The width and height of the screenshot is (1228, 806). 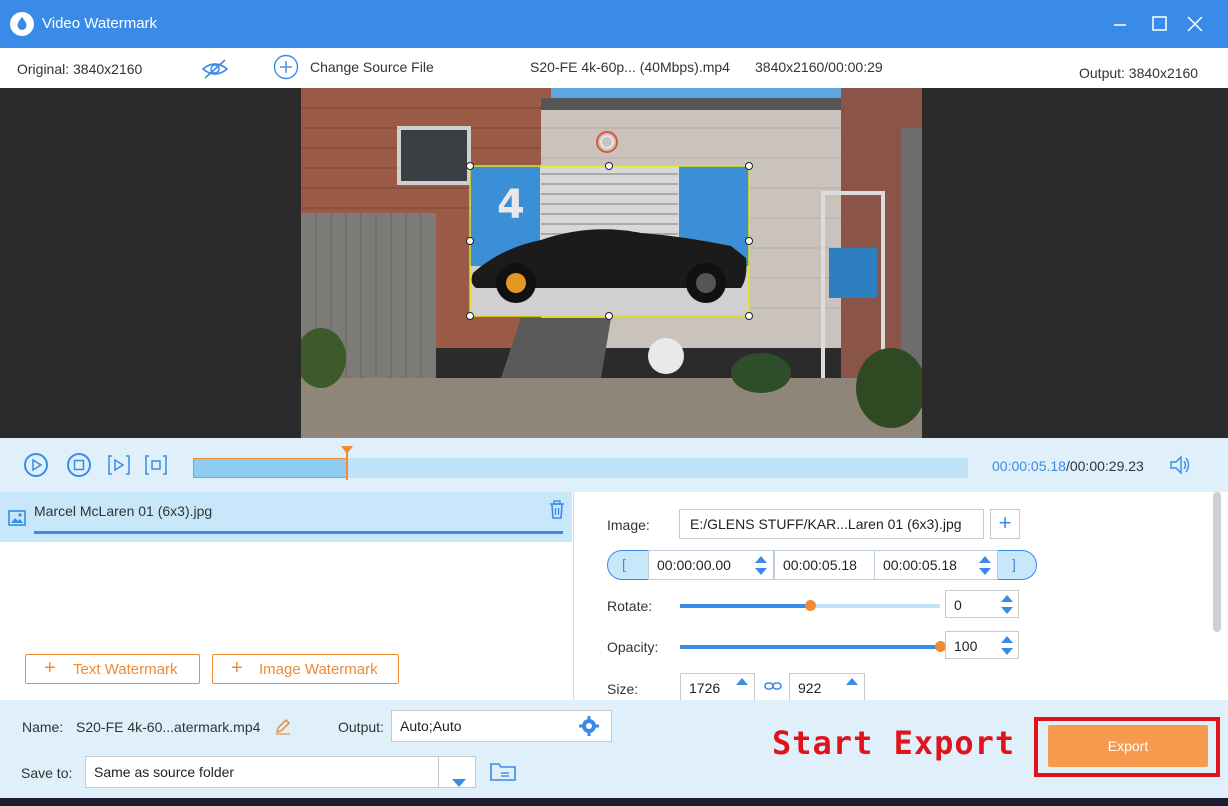 What do you see at coordinates (920, 565) in the screenshot?
I see `end-time-value: 00:00:05.18` at bounding box center [920, 565].